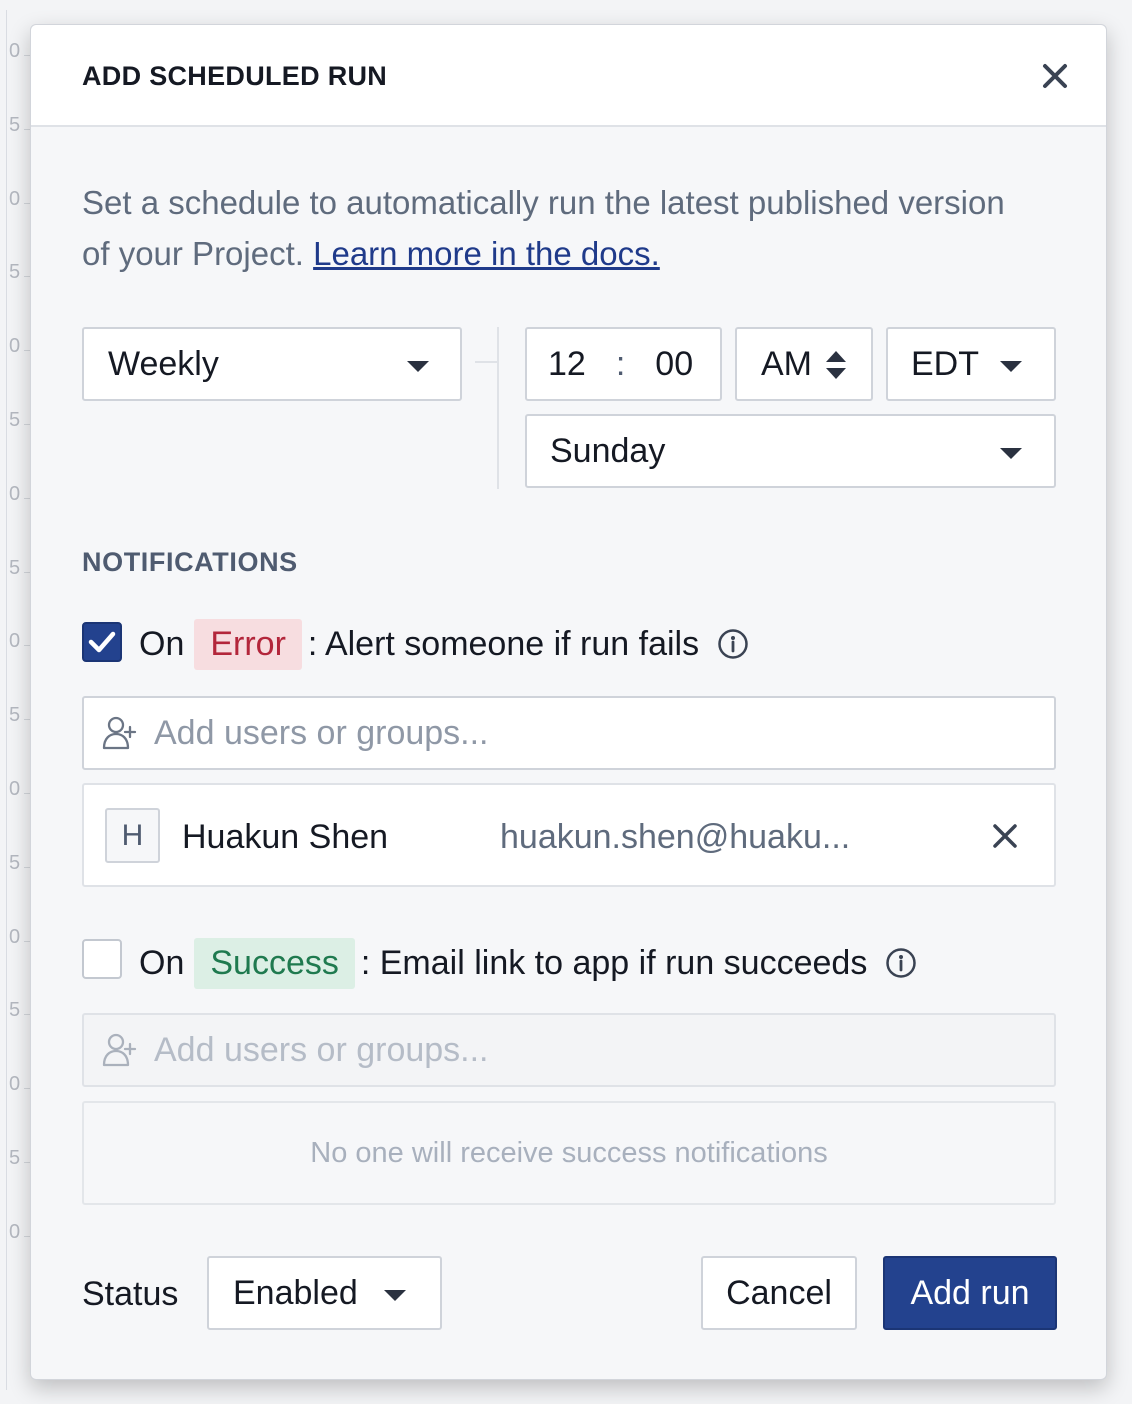  Describe the element at coordinates (970, 1293) in the screenshot. I see `add-run-button: Add run` at that location.